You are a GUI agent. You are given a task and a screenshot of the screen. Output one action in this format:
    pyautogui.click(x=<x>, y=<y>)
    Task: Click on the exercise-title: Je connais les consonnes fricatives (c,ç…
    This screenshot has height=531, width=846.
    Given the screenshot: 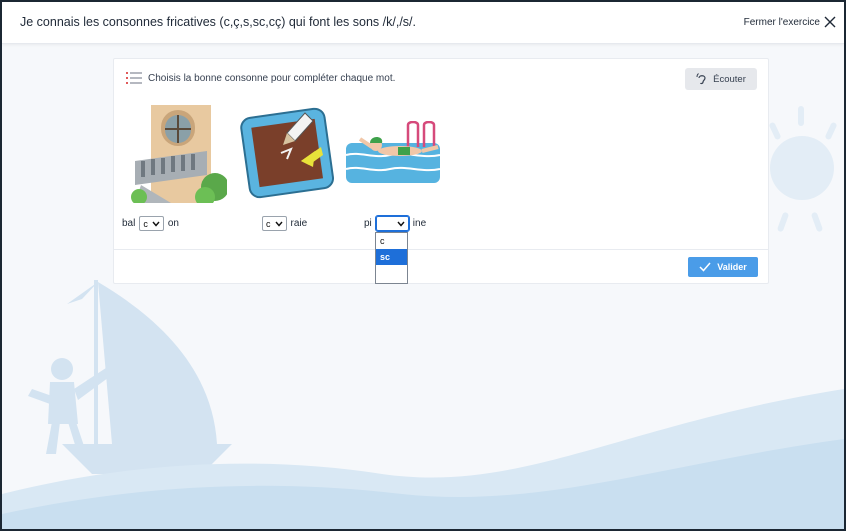 What is the action you would take?
    pyautogui.click(x=218, y=22)
    